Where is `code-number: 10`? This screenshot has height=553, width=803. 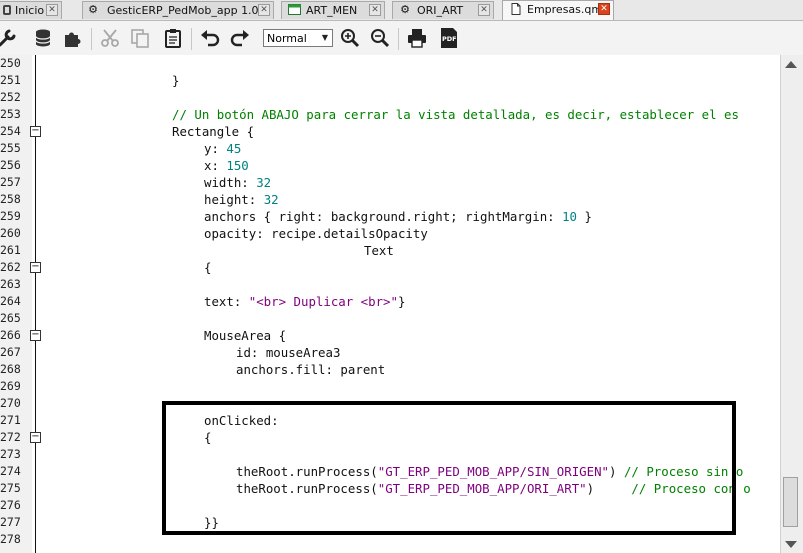
code-number: 10 is located at coordinates (569, 216).